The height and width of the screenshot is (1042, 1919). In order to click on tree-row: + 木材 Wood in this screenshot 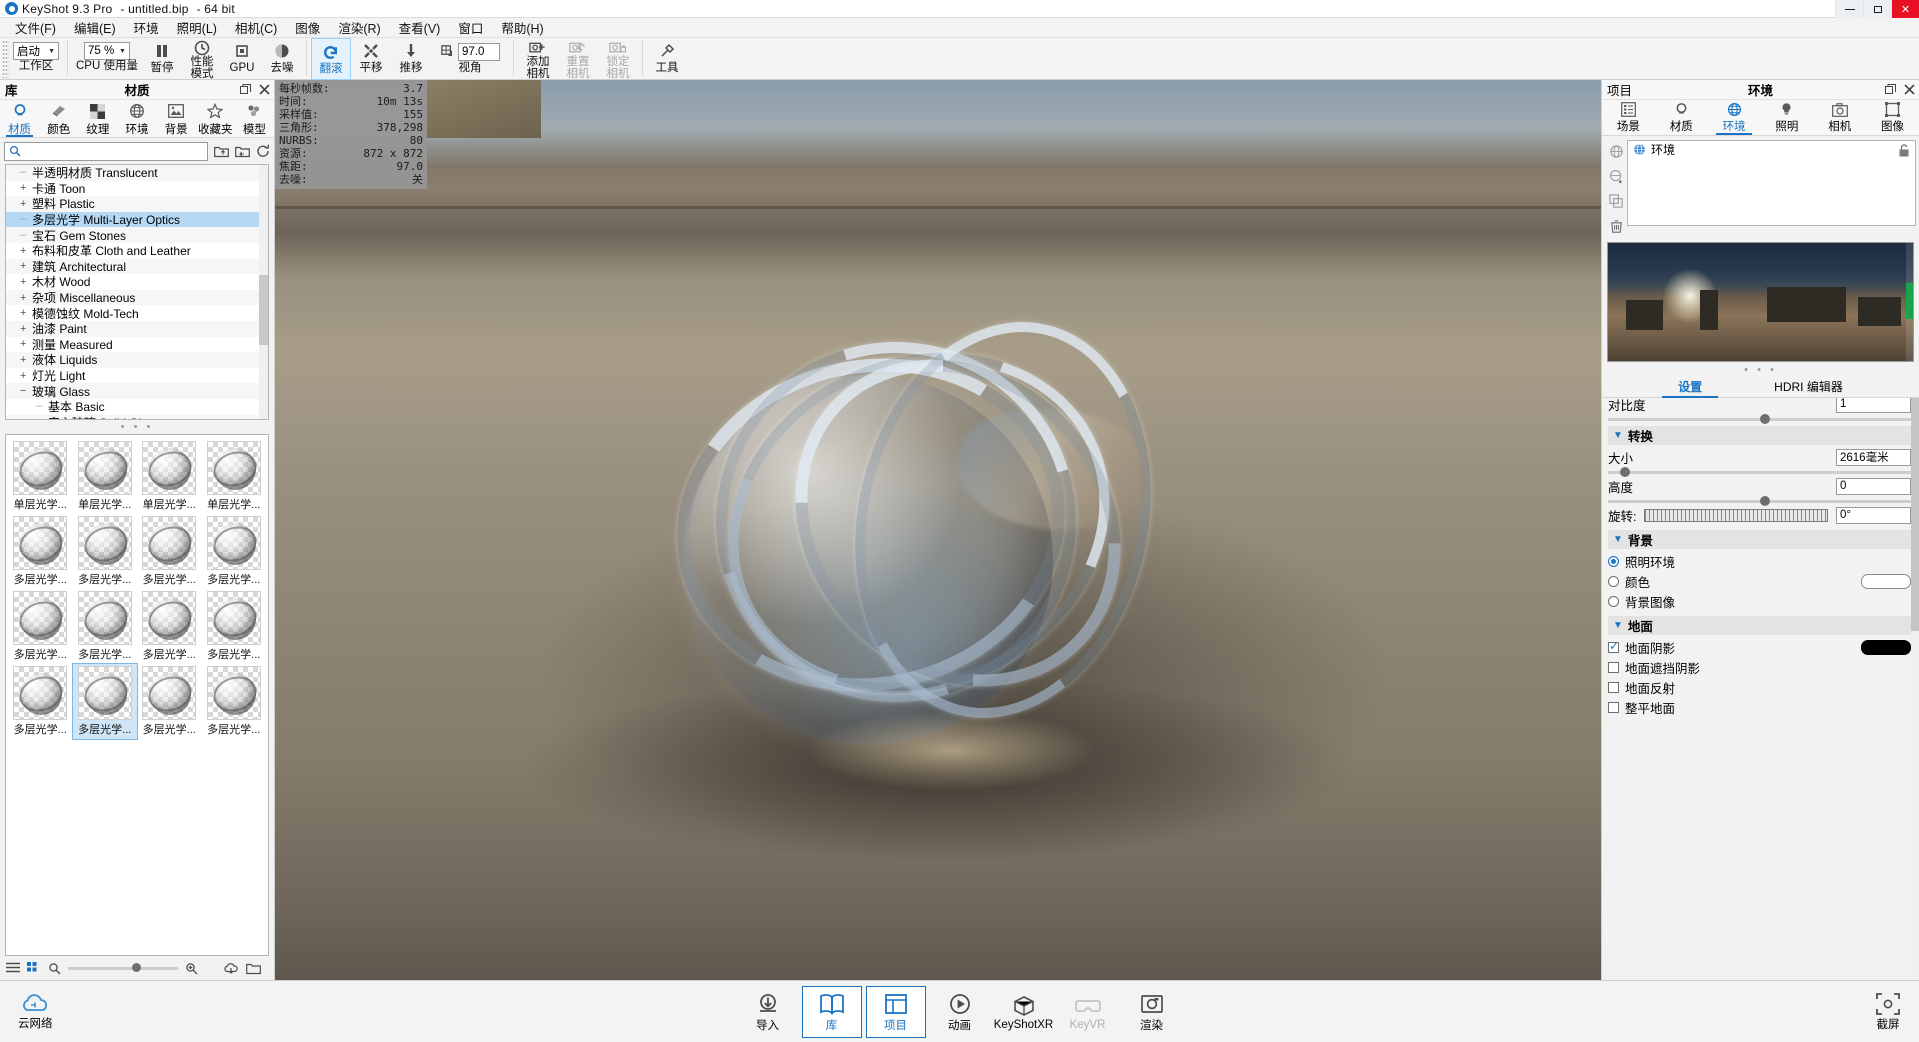, I will do `click(137, 282)`.